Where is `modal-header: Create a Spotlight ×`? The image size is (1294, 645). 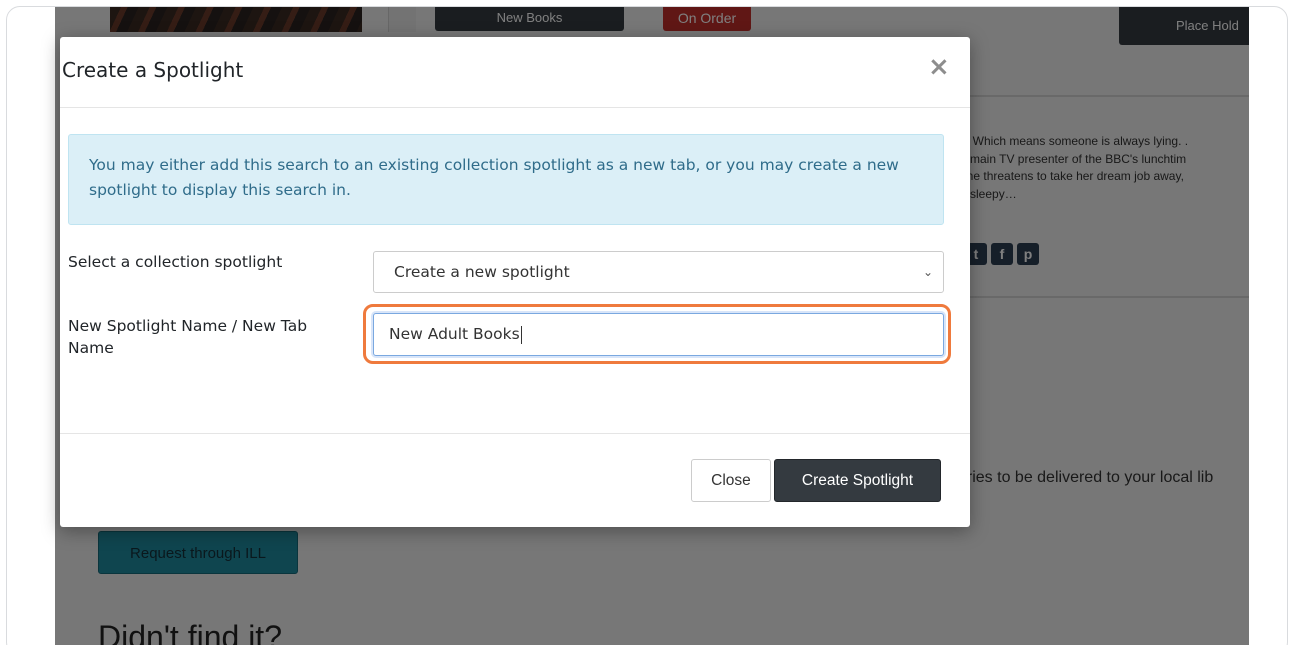
modal-header: Create a Spotlight × is located at coordinates (515, 72).